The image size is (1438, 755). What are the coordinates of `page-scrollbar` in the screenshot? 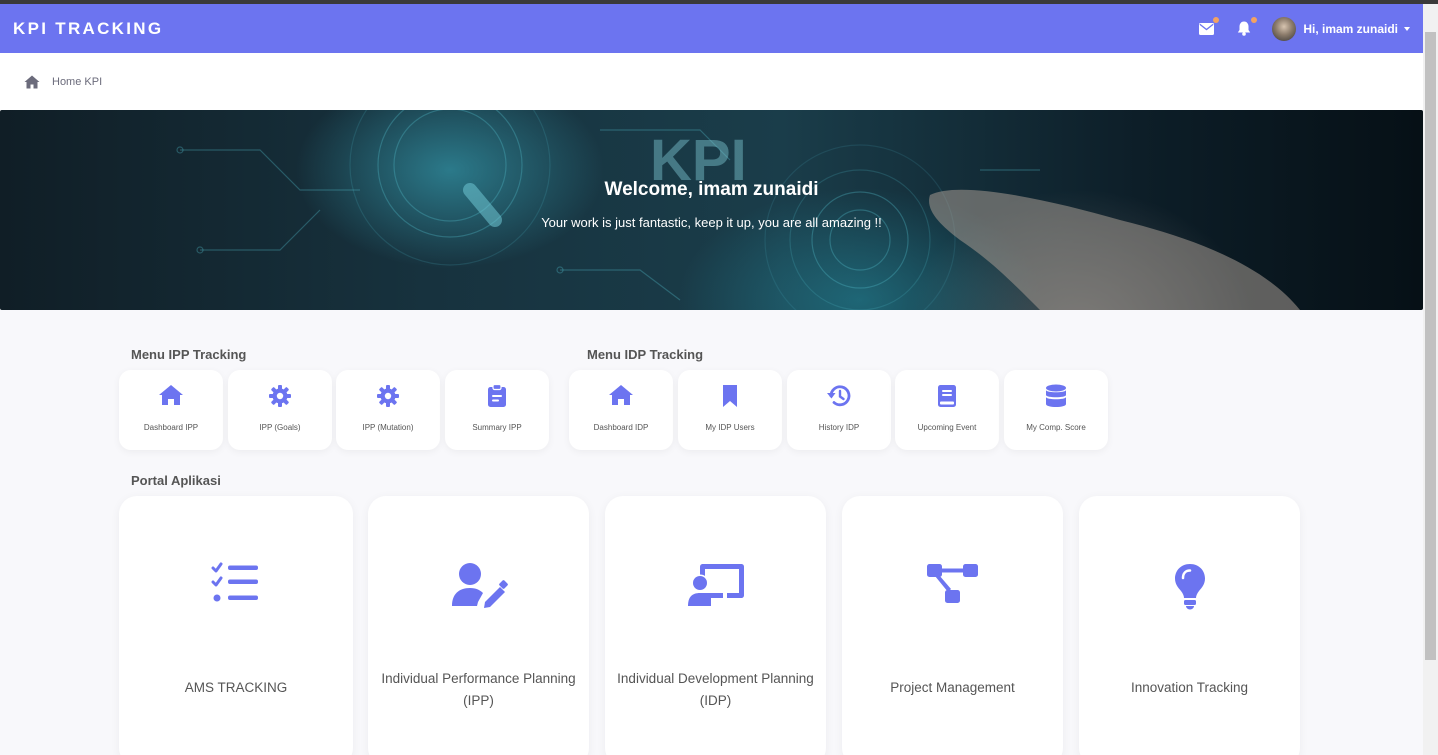 It's located at (1430, 379).